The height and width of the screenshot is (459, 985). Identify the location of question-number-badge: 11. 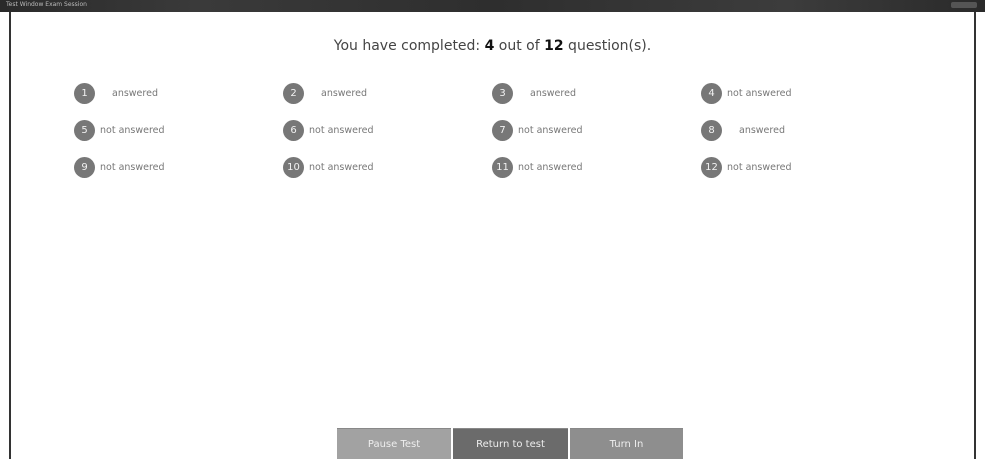
(502, 167).